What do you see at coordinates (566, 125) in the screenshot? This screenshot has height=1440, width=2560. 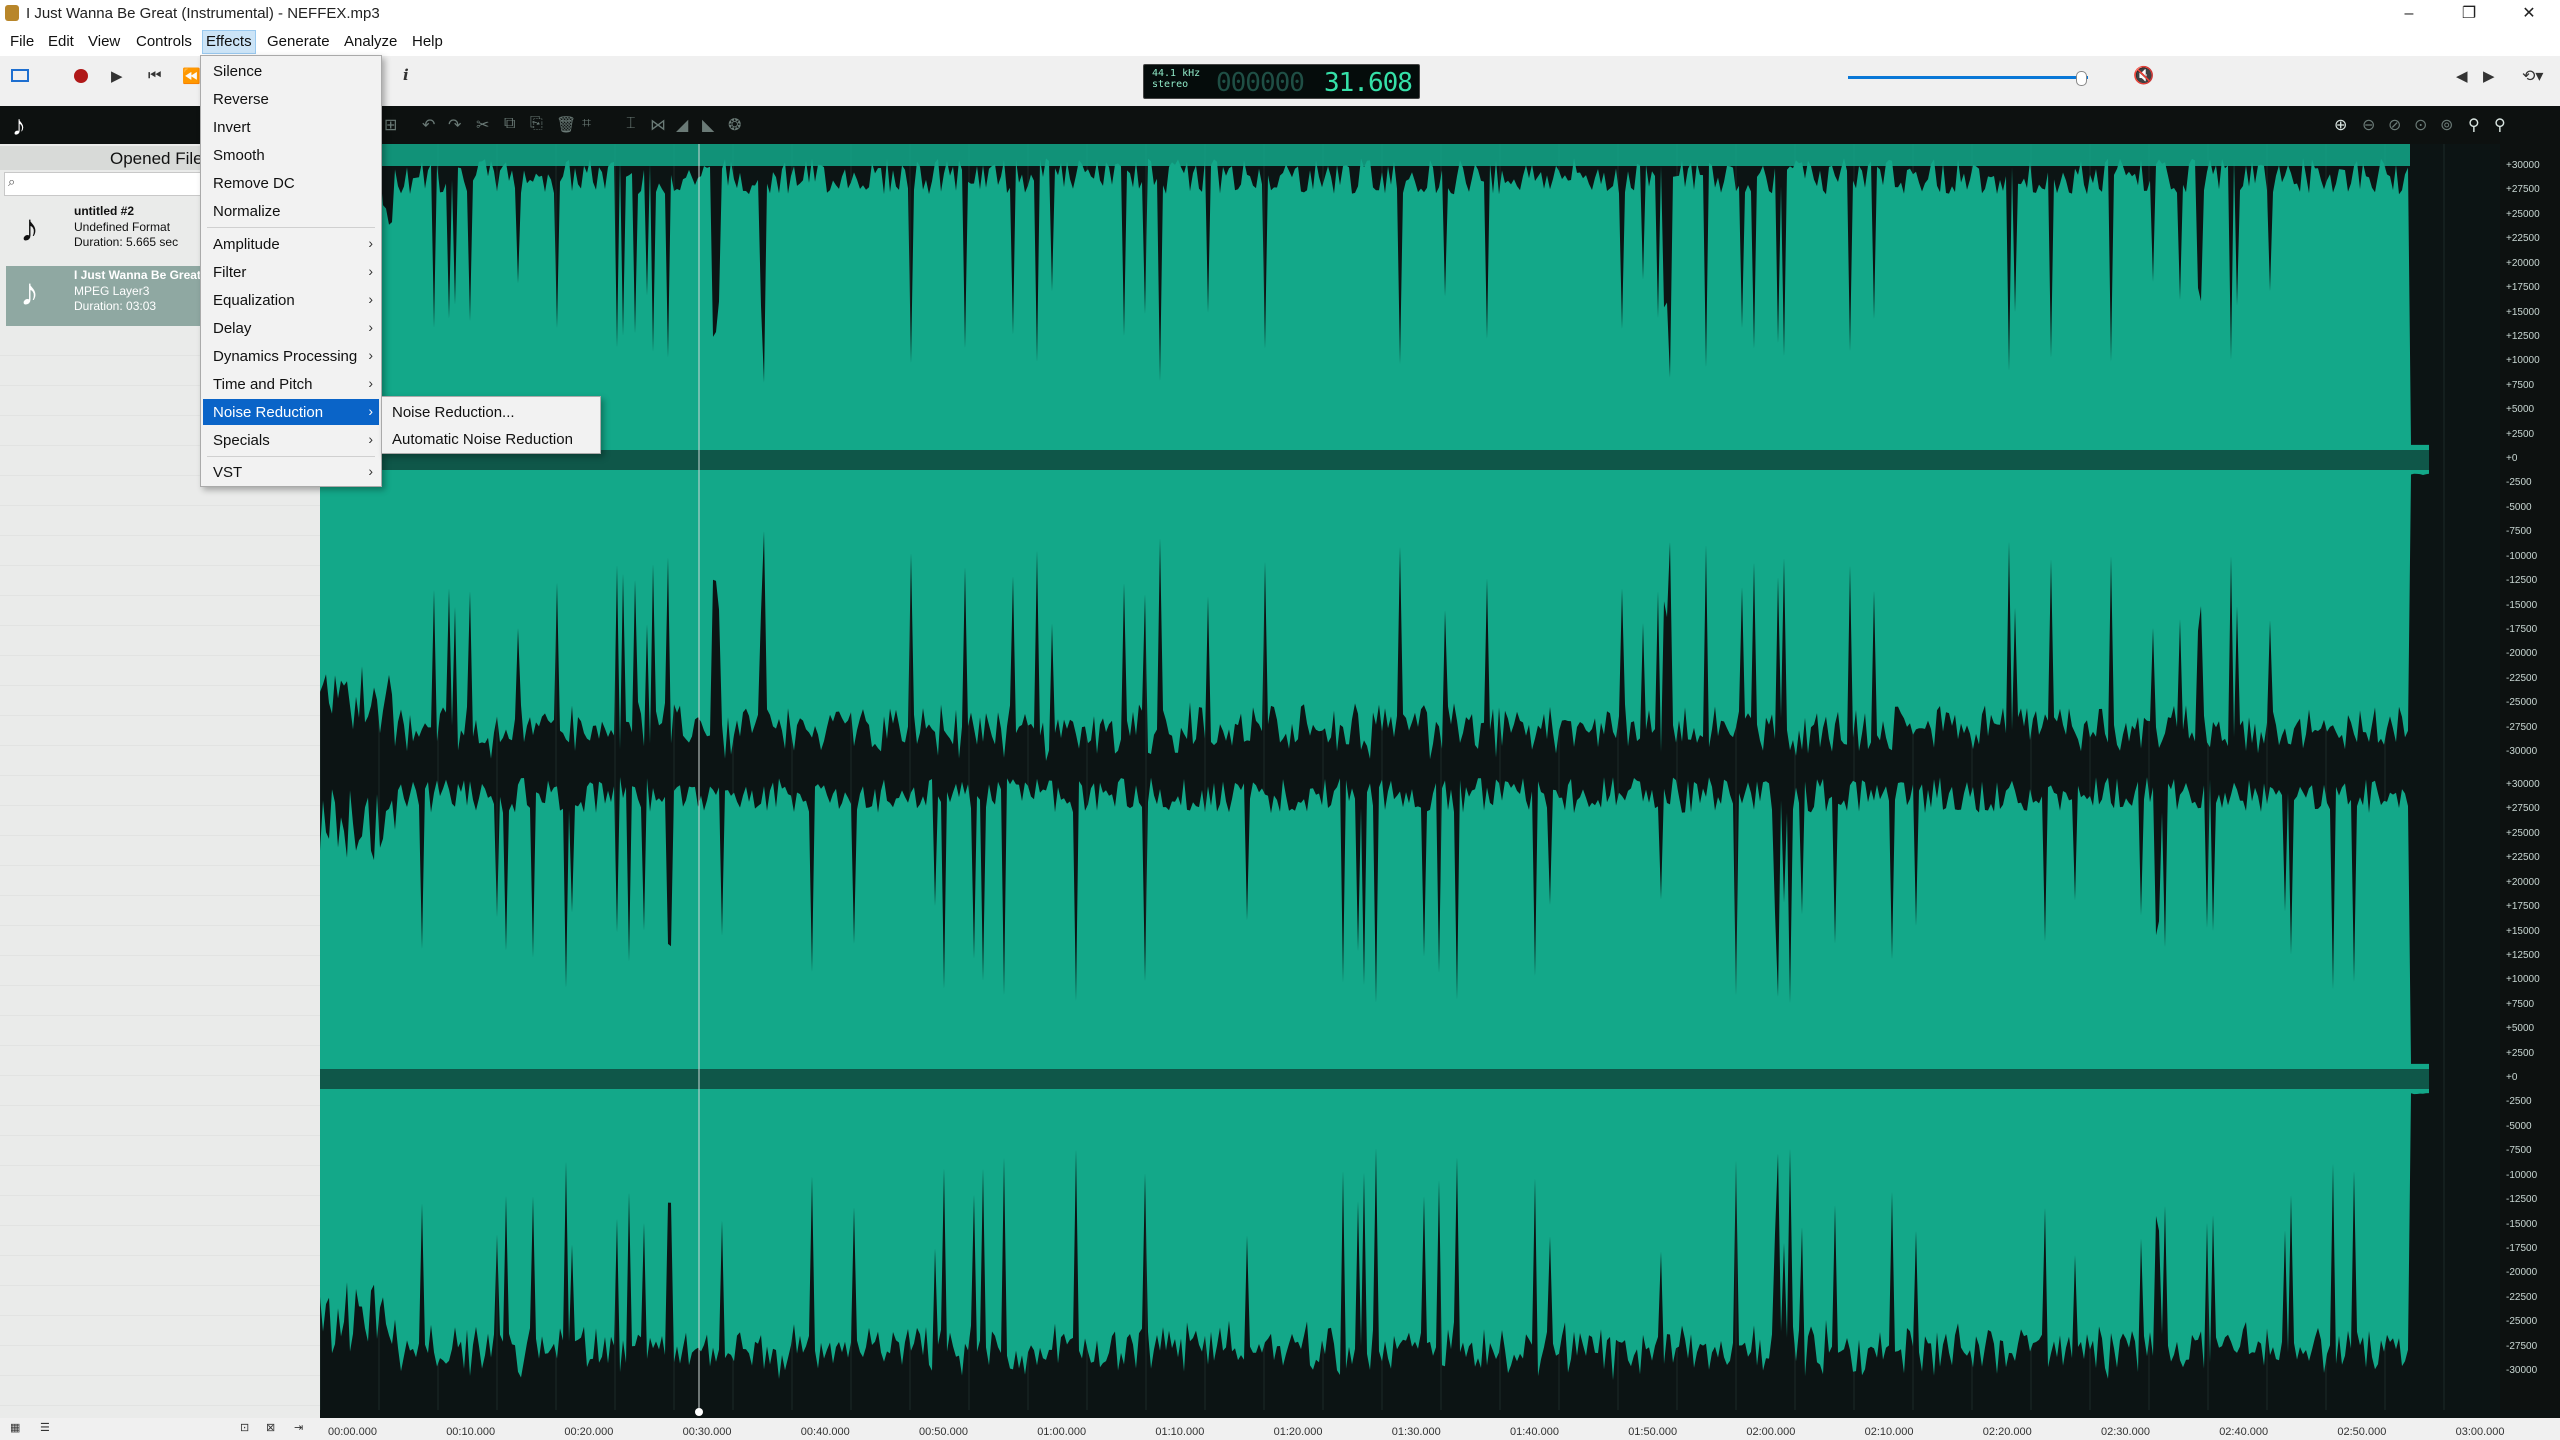 I see `delete-icon: 🗑` at bounding box center [566, 125].